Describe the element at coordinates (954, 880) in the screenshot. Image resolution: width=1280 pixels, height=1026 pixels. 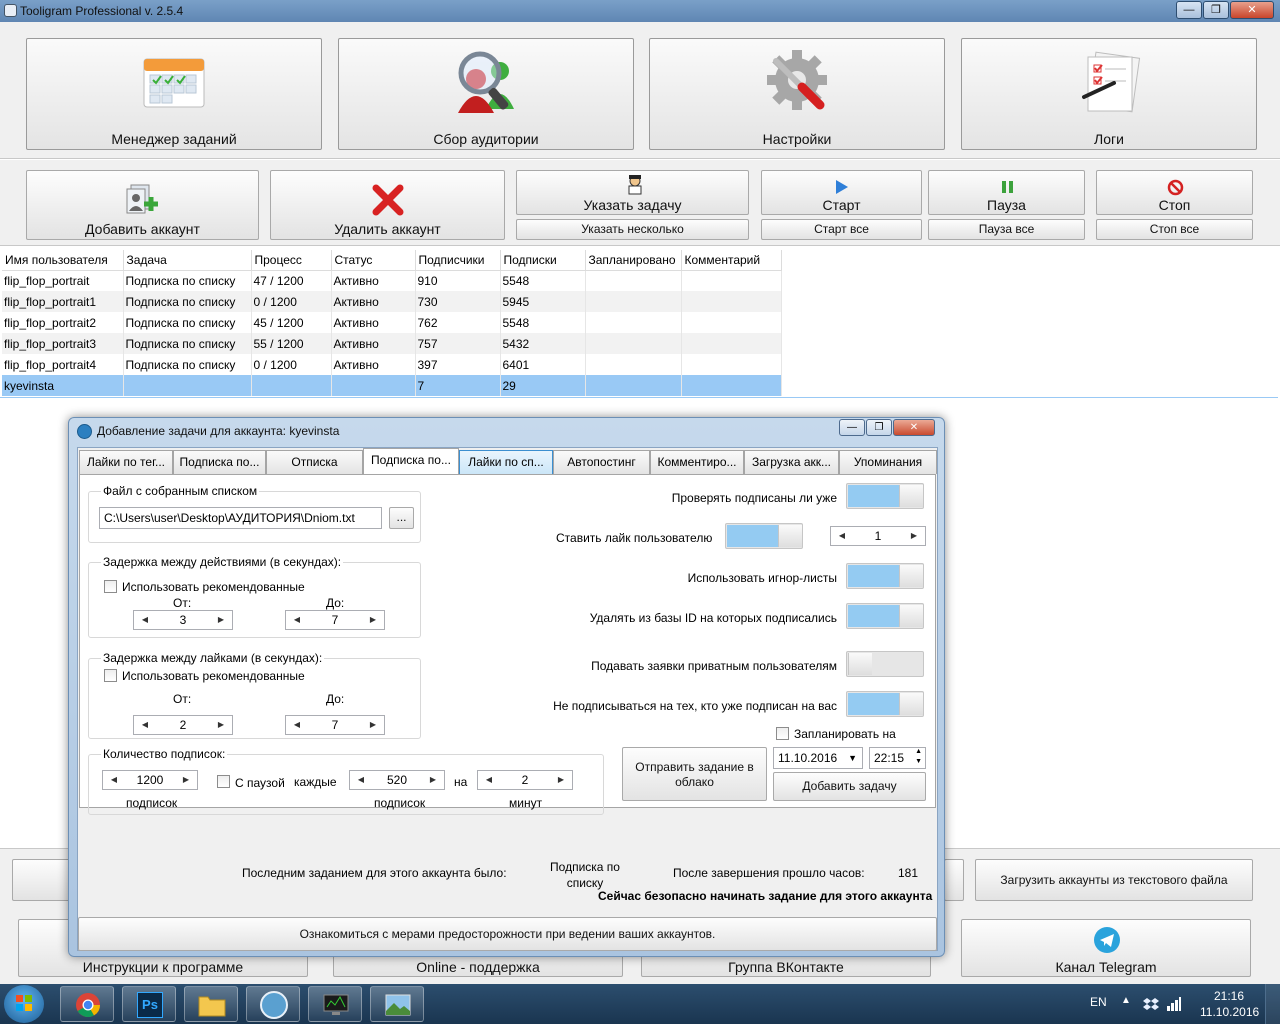
I see `hidden-middle-button` at that location.